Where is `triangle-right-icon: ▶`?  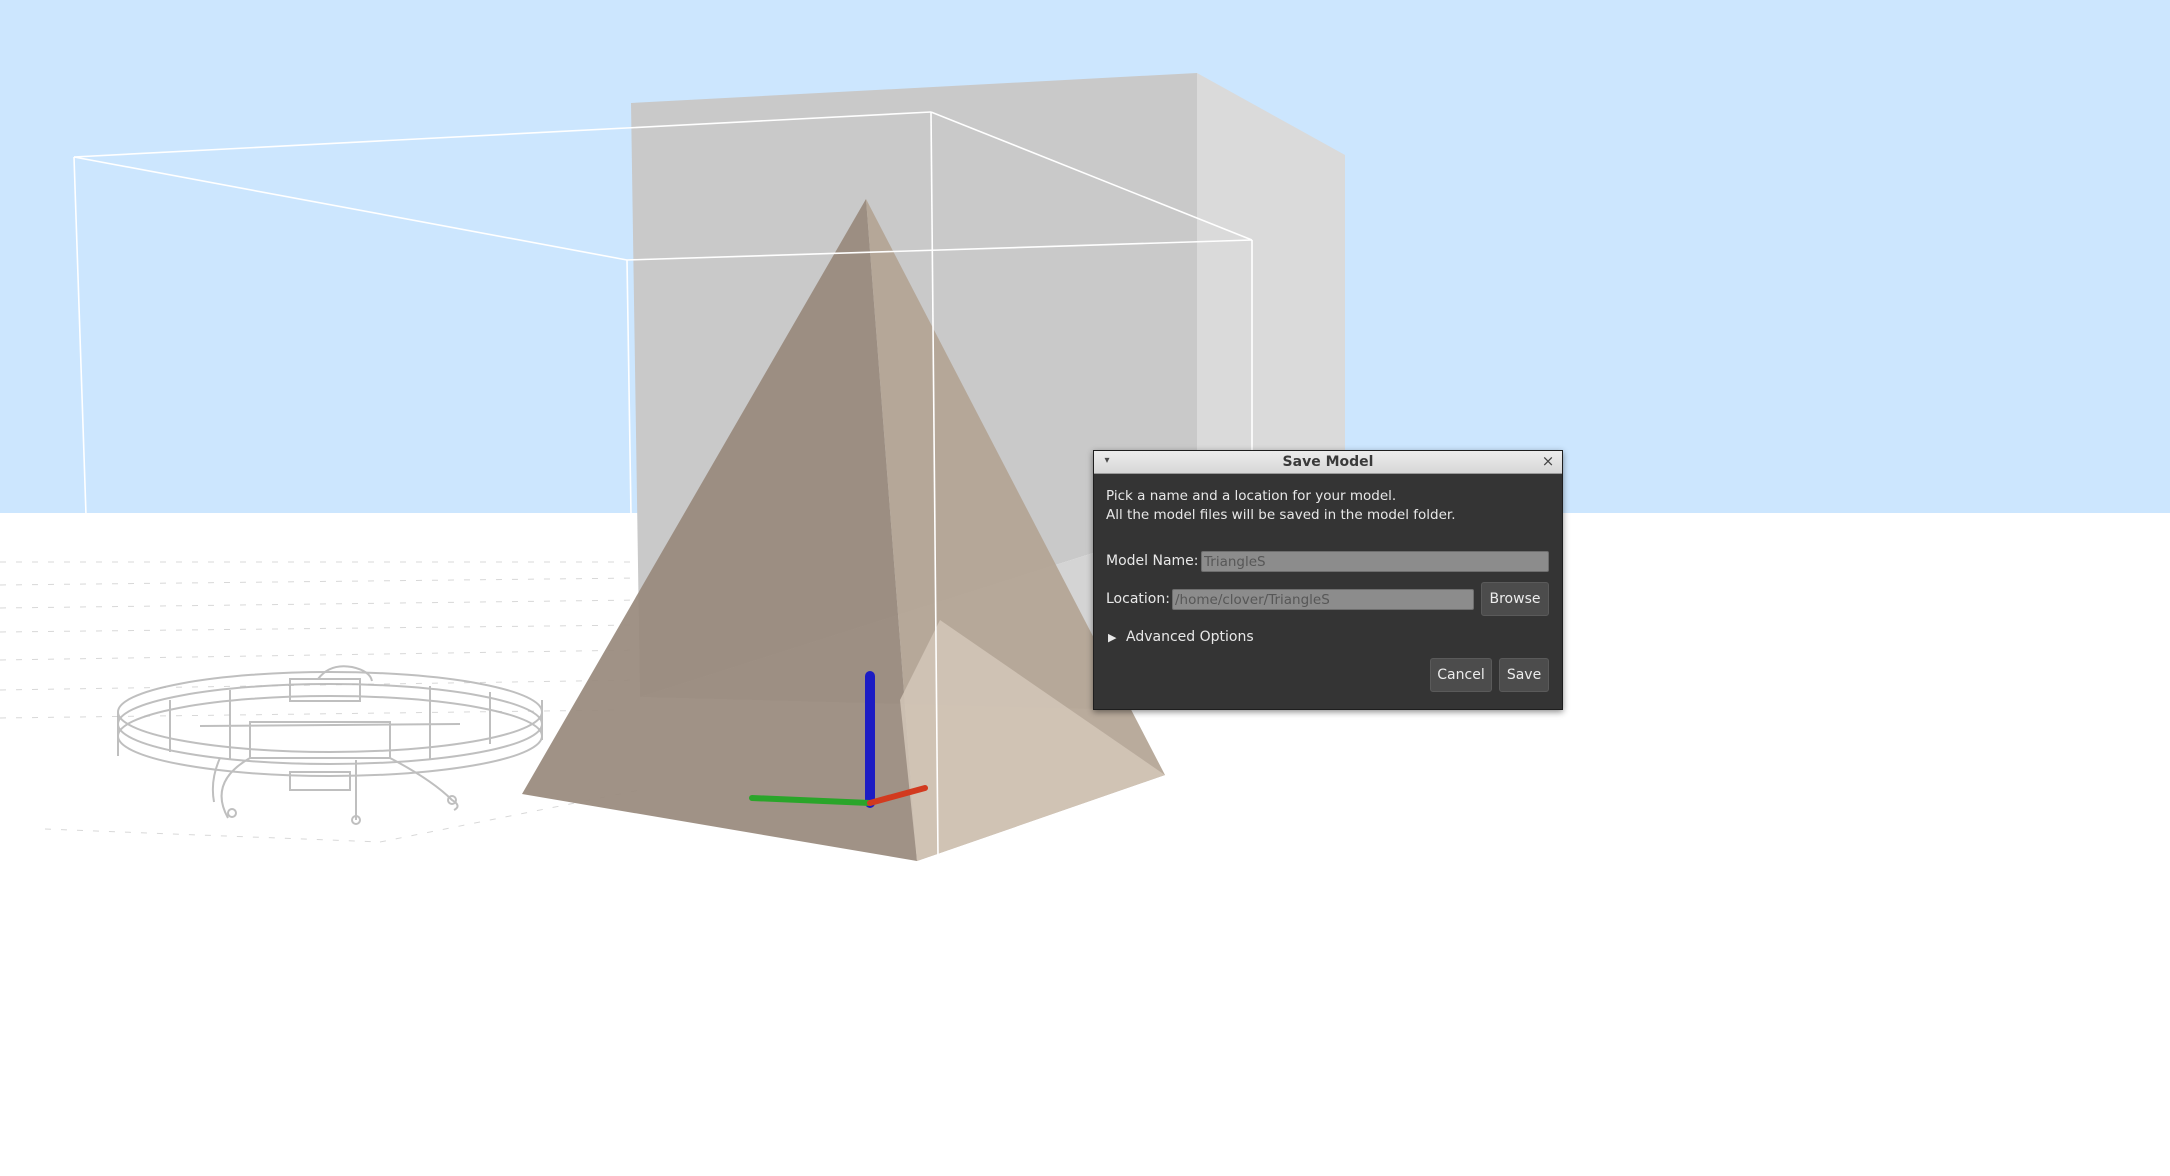 triangle-right-icon: ▶ is located at coordinates (1112, 637).